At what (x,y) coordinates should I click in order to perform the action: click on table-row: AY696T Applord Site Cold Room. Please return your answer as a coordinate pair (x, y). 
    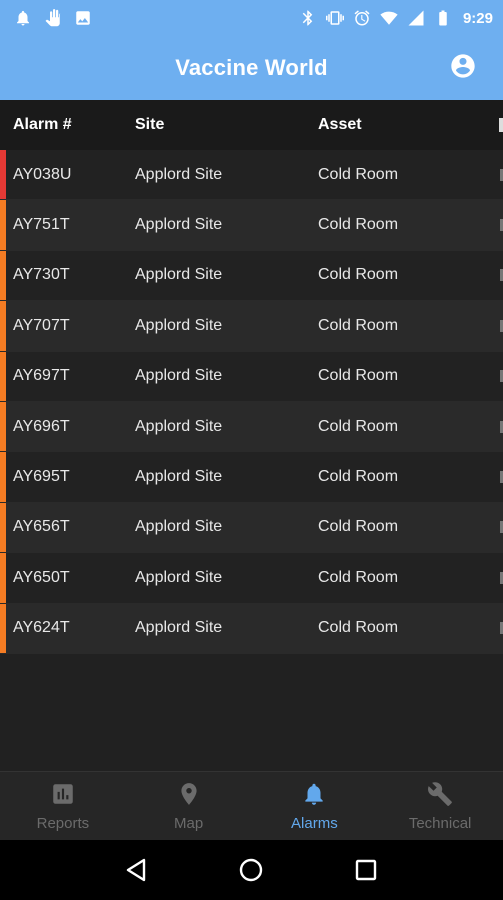
    Looking at the image, I should click on (251, 427).